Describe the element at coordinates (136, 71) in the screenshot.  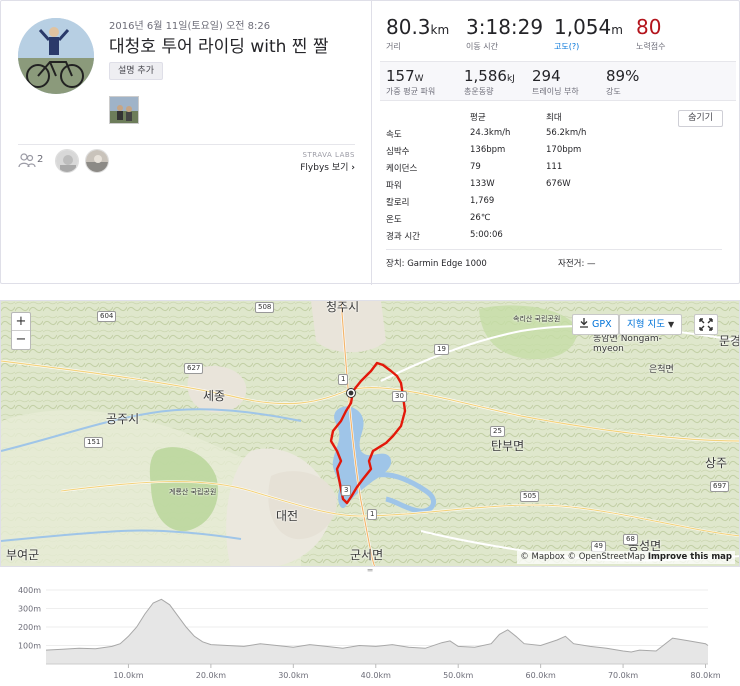
I see `add-description-button: 설명 추가` at that location.